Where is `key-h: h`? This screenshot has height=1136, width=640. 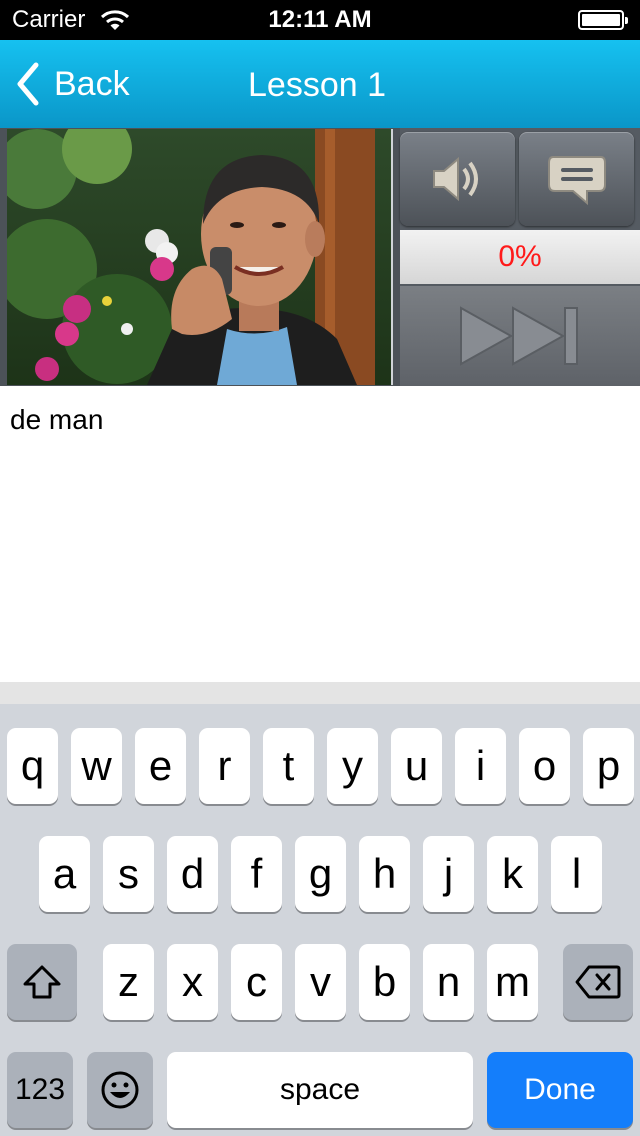 key-h: h is located at coordinates (384, 874).